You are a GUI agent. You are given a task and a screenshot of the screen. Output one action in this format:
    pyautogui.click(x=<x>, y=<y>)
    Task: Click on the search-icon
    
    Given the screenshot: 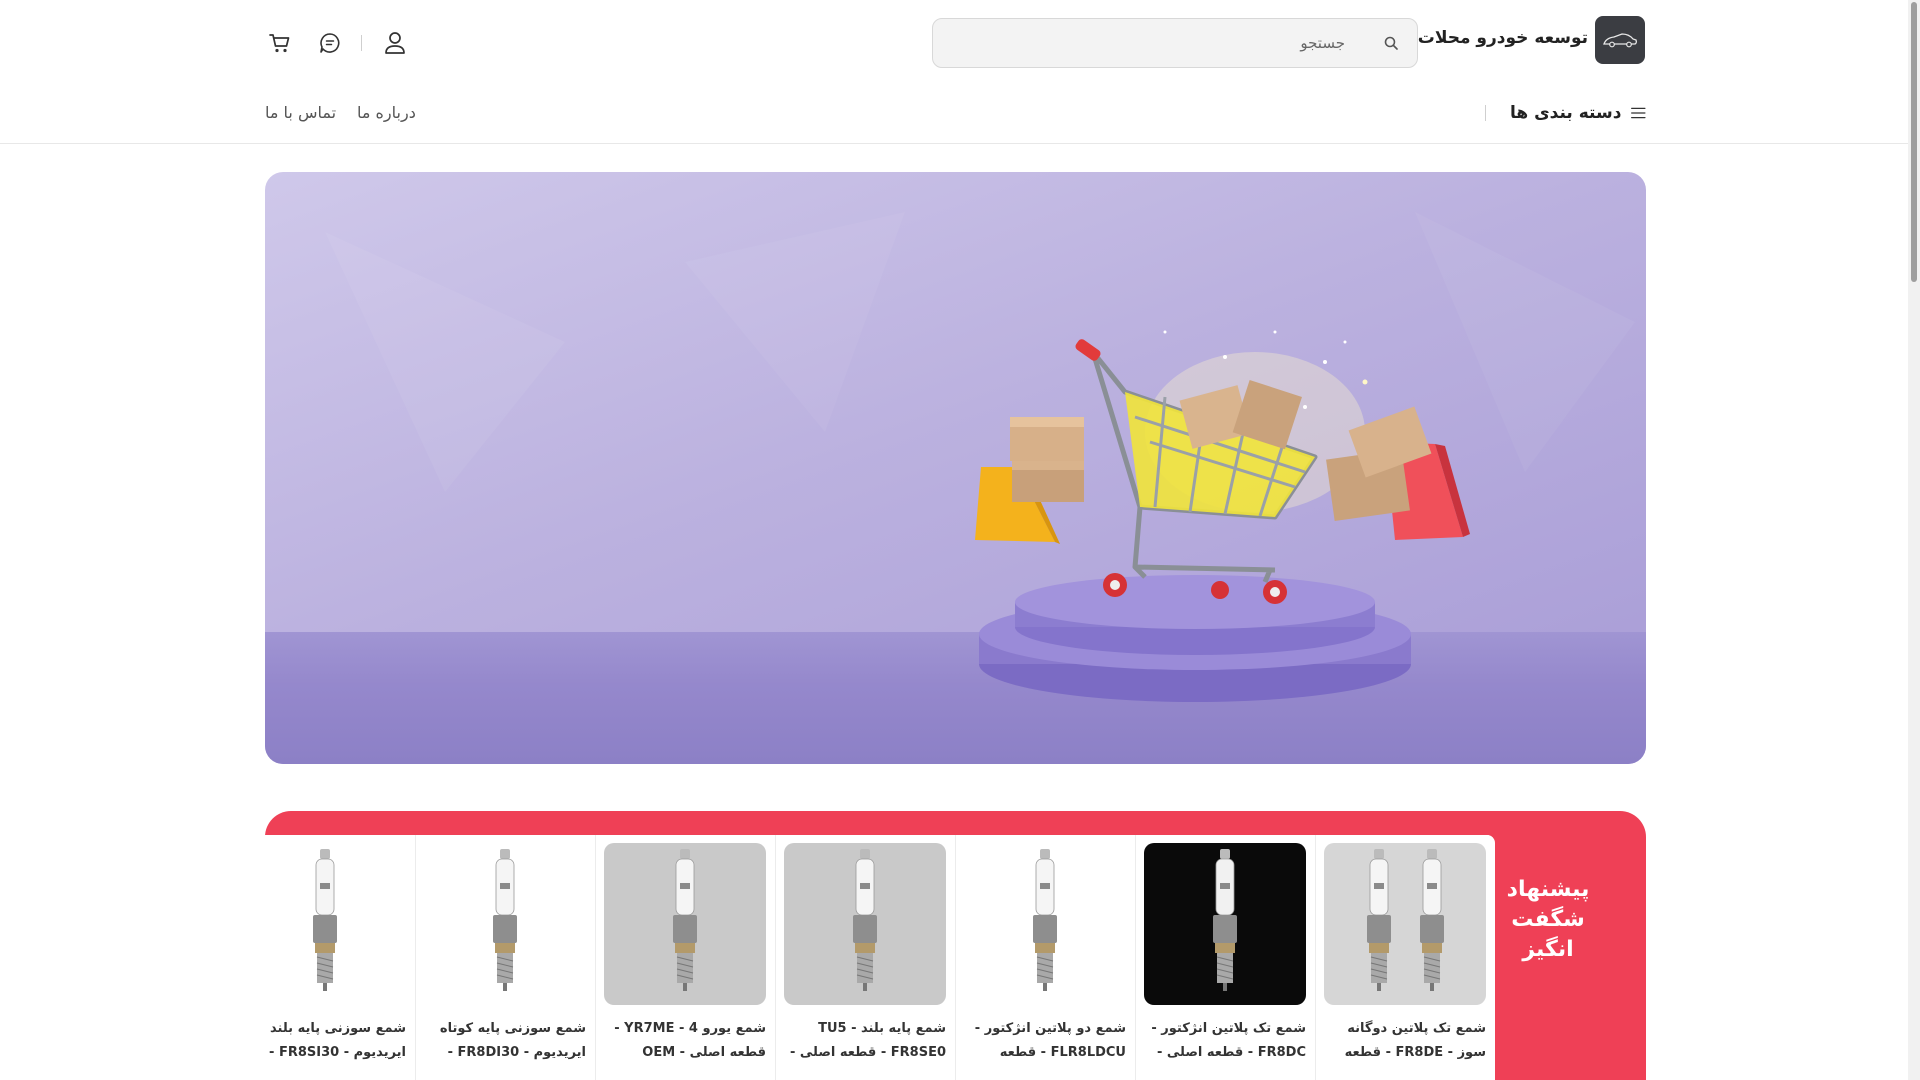 What is the action you would take?
    pyautogui.click(x=1391, y=43)
    